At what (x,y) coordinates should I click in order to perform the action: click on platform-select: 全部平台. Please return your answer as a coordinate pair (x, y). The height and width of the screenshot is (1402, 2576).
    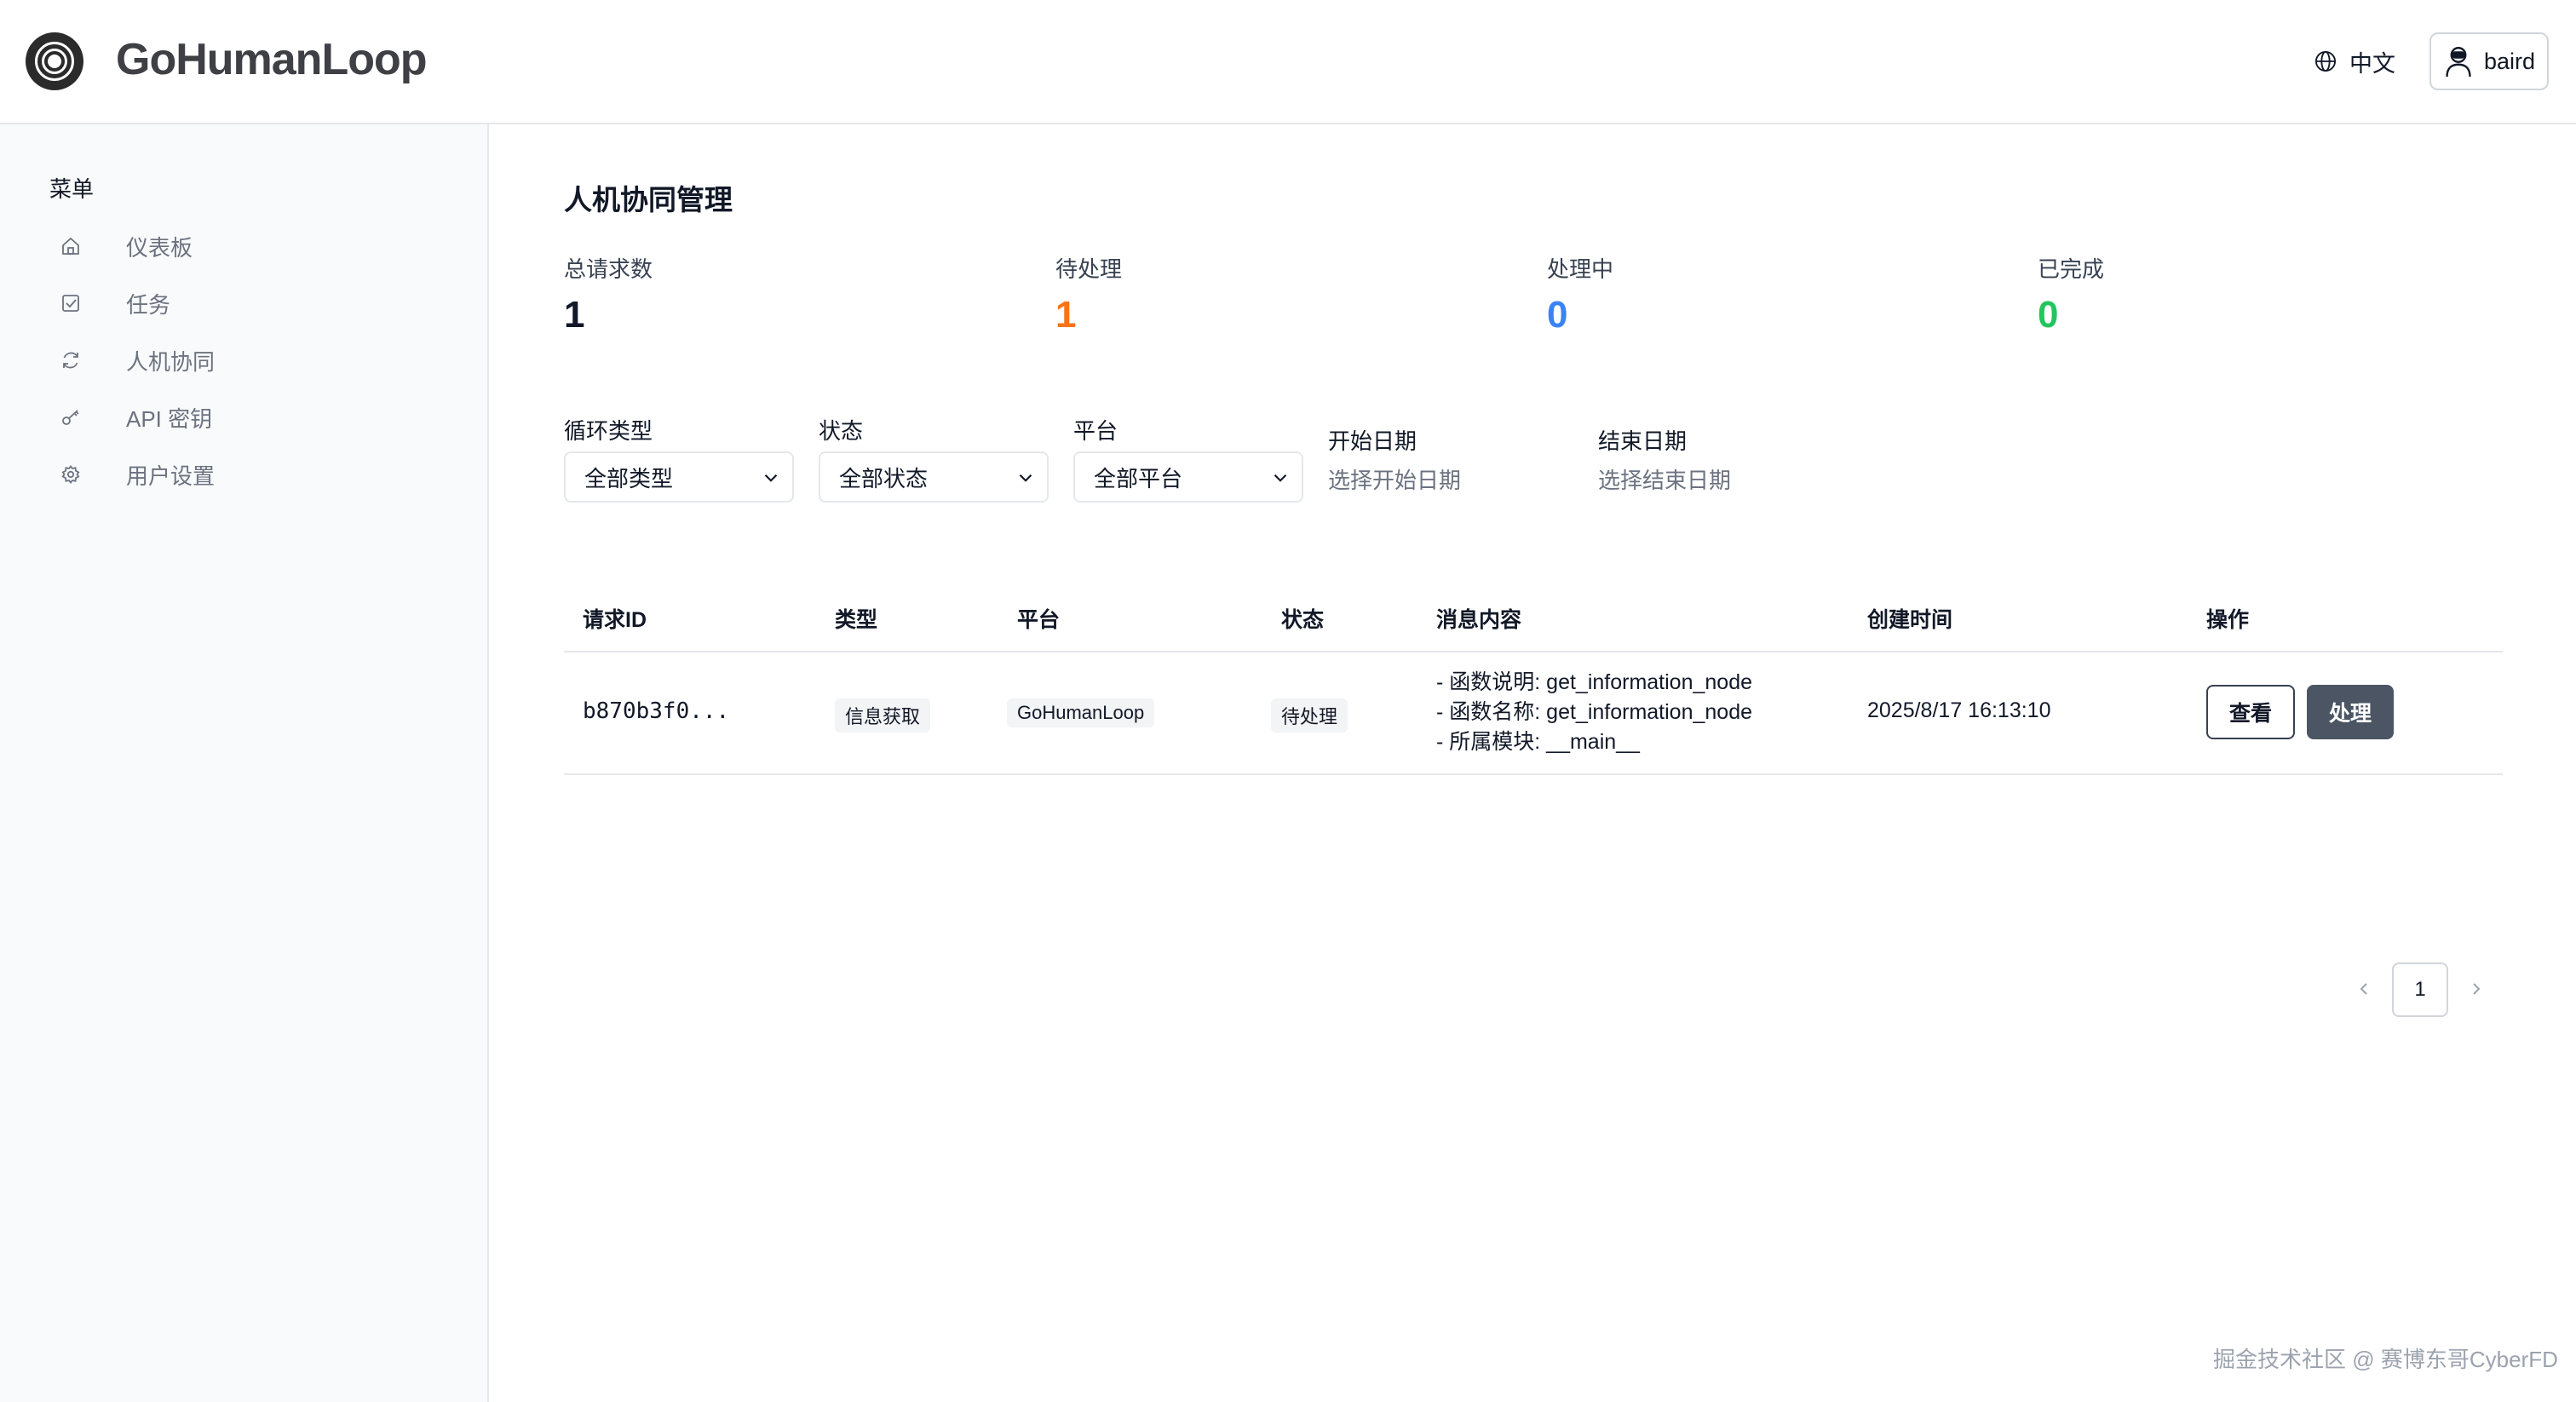
    Looking at the image, I should click on (1188, 477).